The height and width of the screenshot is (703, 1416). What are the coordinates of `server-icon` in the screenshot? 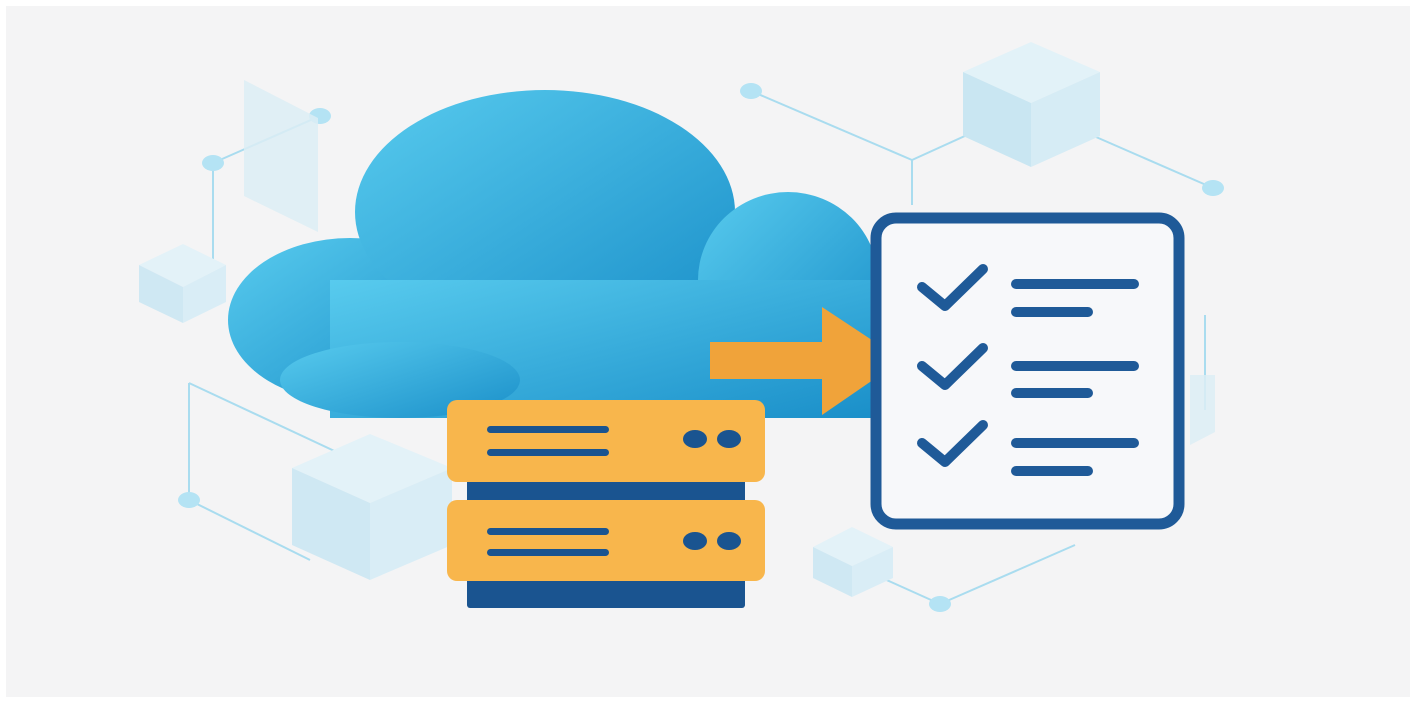 It's located at (606, 504).